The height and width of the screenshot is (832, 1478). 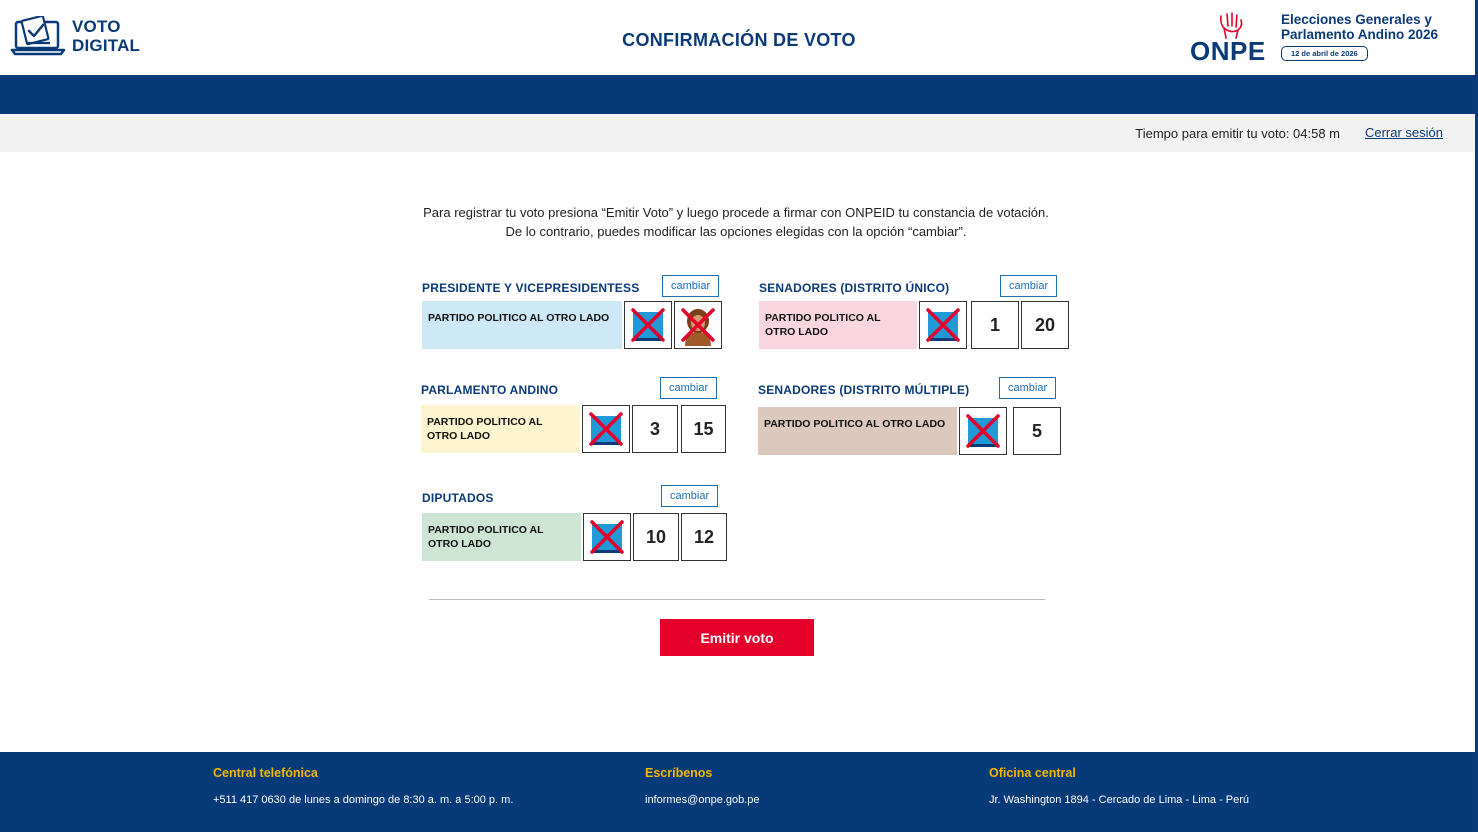 I want to click on vote-row: PARTIDO POLITICO AL OTRO LADO 5, so click(x=909, y=431).